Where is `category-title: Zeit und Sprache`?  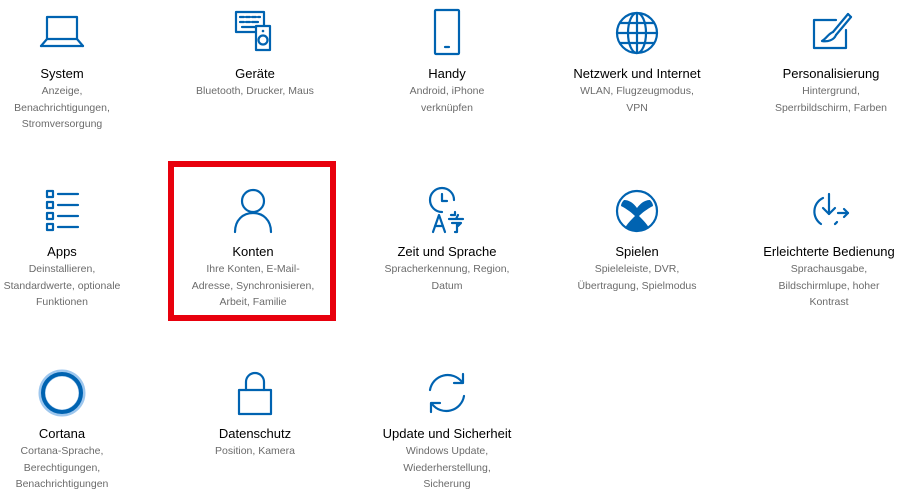 category-title: Zeit und Sprache is located at coordinates (447, 251).